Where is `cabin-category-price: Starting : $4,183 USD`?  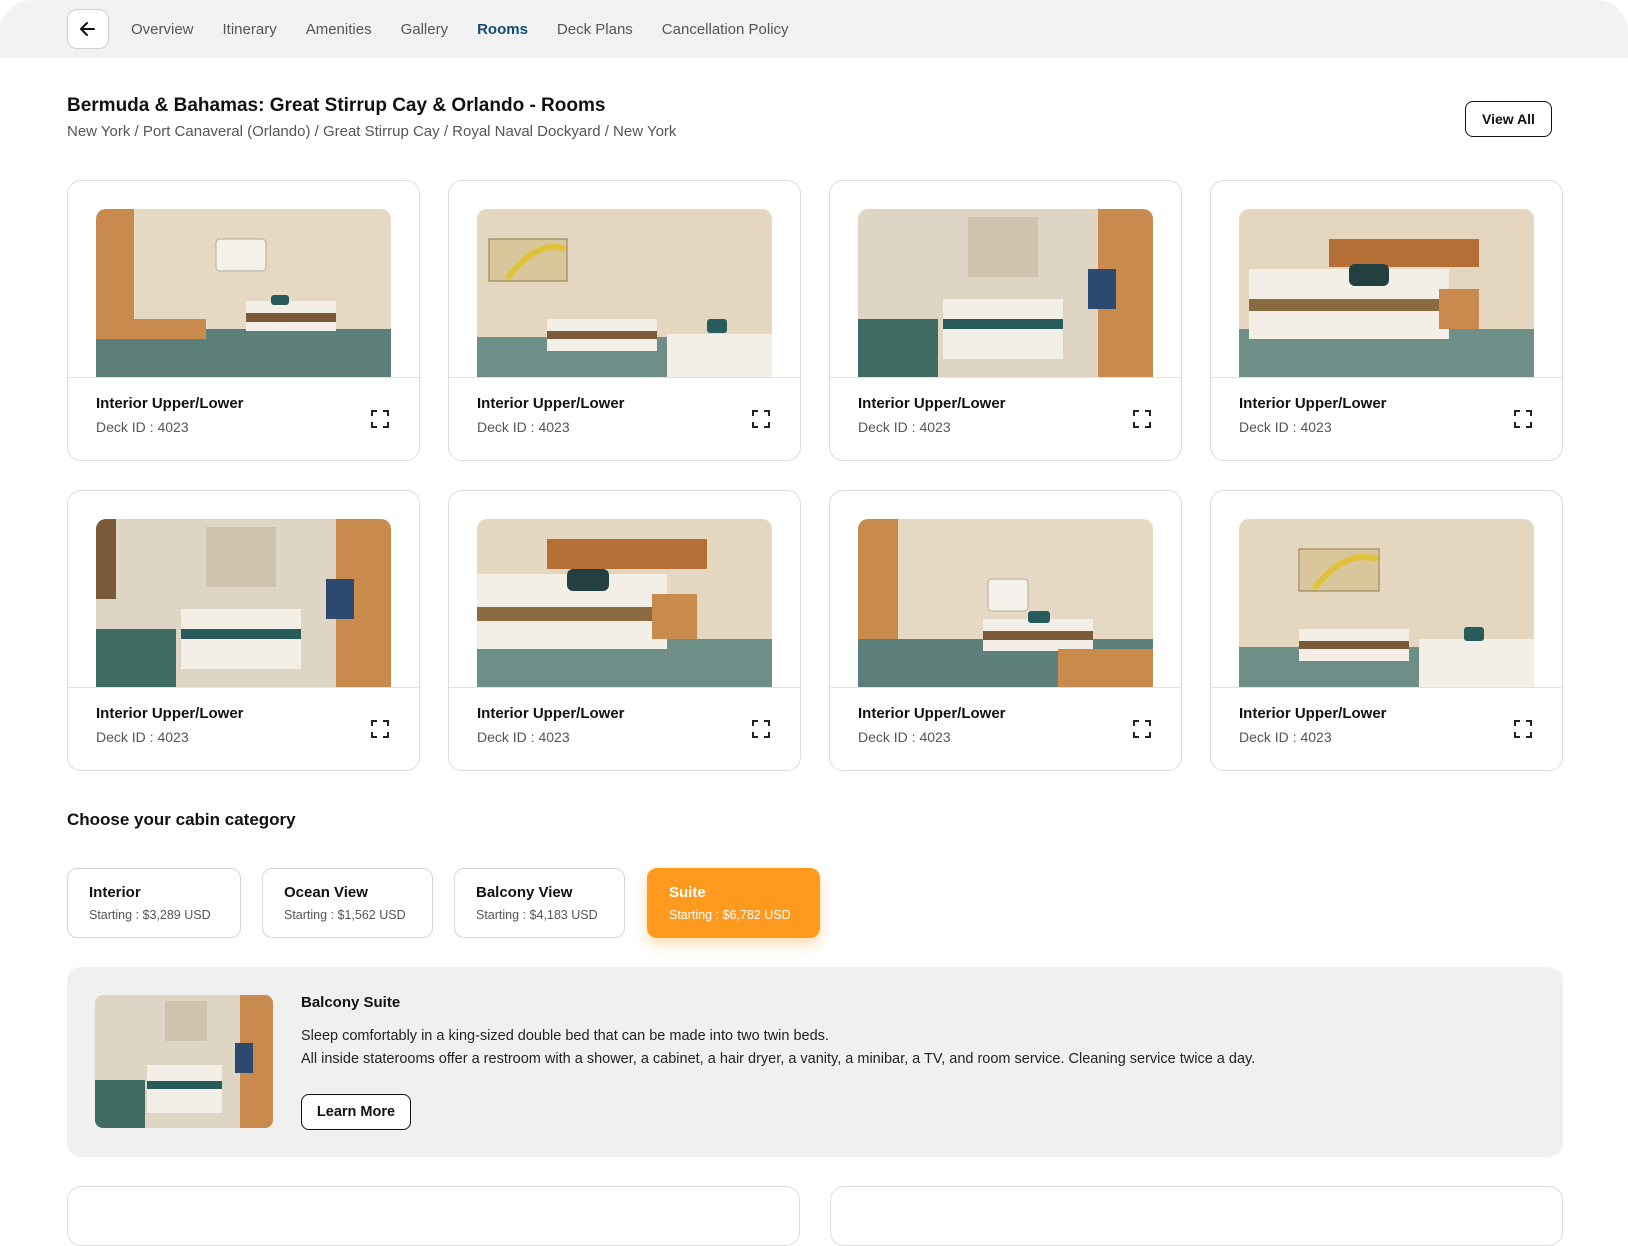 cabin-category-price: Starting : $4,183 USD is located at coordinates (537, 915).